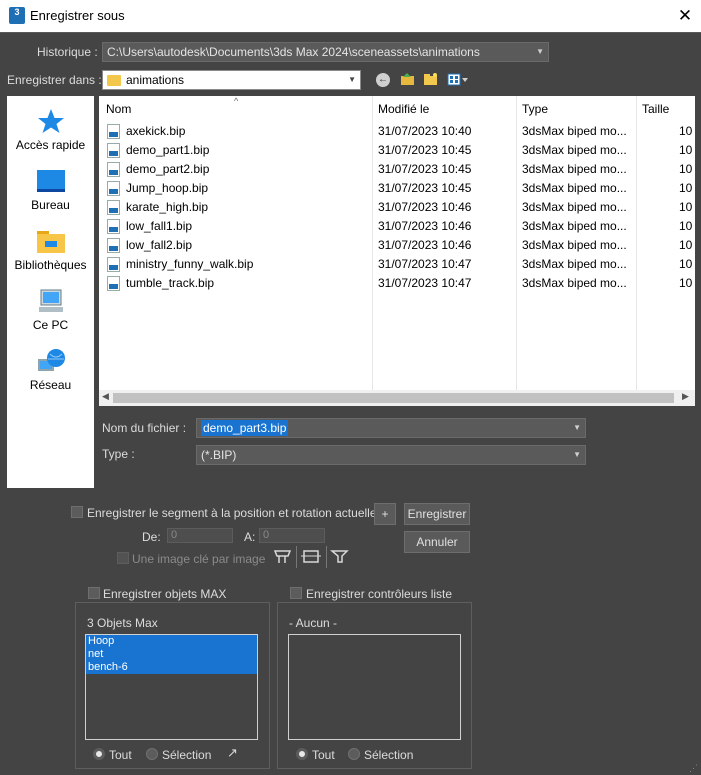  I want to click on save-list-controllers-label: Enregistrer contrôleurs liste, so click(379, 594).